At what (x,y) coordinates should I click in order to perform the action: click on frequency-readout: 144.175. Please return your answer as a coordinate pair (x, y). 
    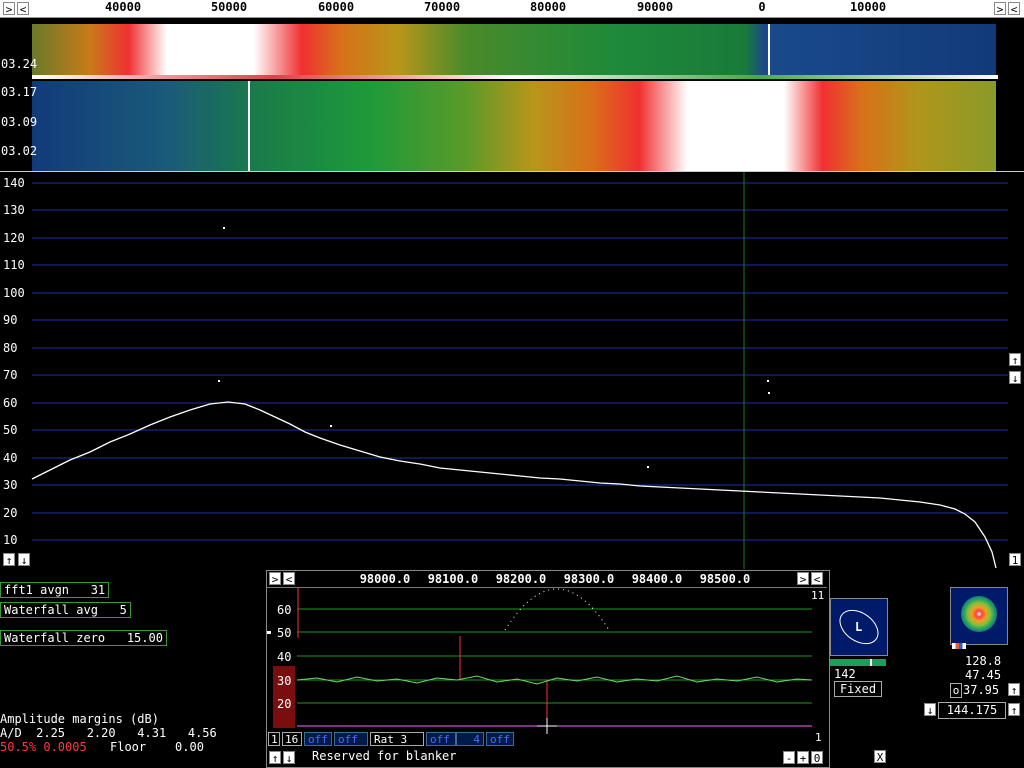
    Looking at the image, I should click on (972, 710).